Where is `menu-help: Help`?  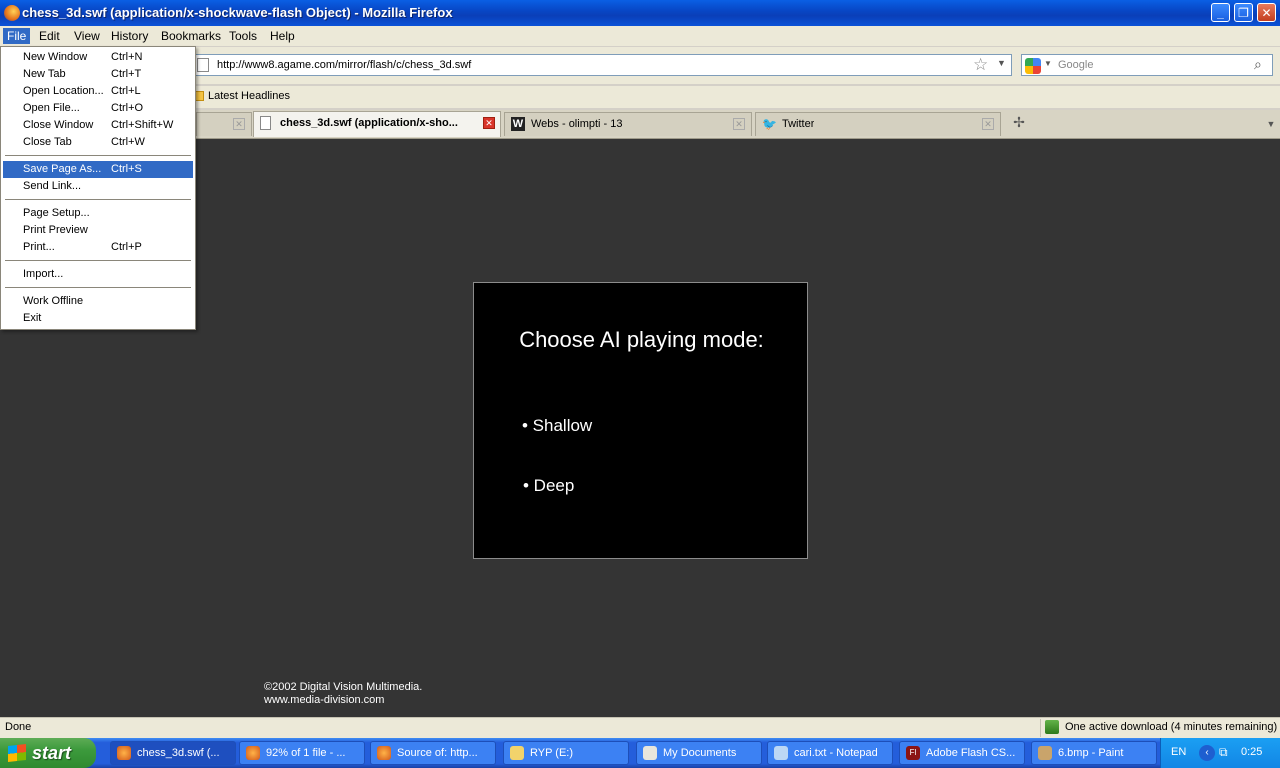 menu-help: Help is located at coordinates (282, 36).